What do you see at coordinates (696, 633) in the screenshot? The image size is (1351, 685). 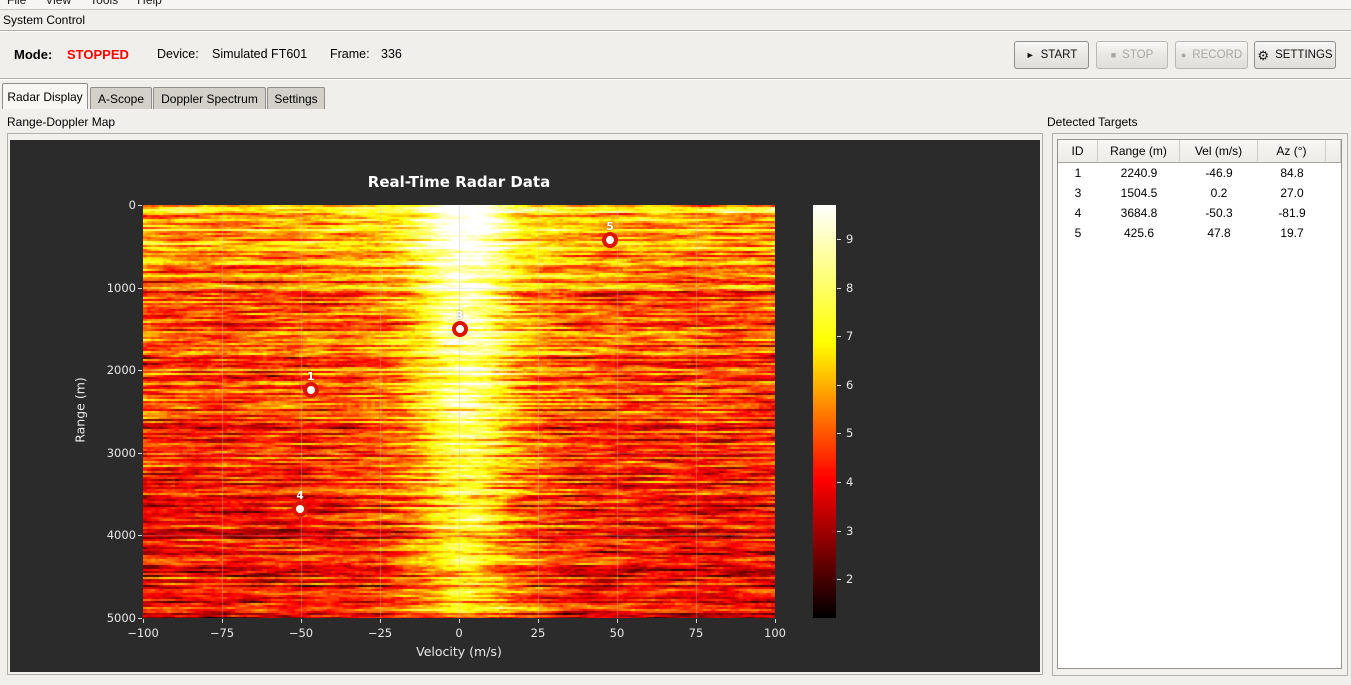 I see `x-tick-label: 75` at bounding box center [696, 633].